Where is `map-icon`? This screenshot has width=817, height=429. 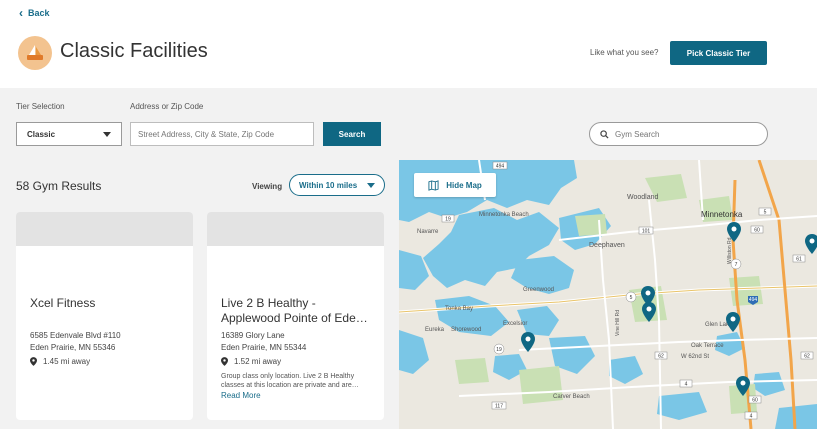
map-icon is located at coordinates (433, 185).